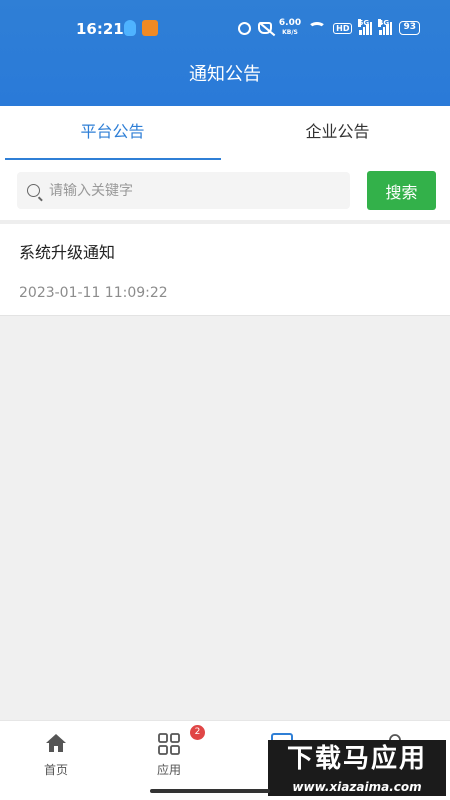 The height and width of the screenshot is (800, 450). I want to click on battery-icon: 93, so click(409, 28).